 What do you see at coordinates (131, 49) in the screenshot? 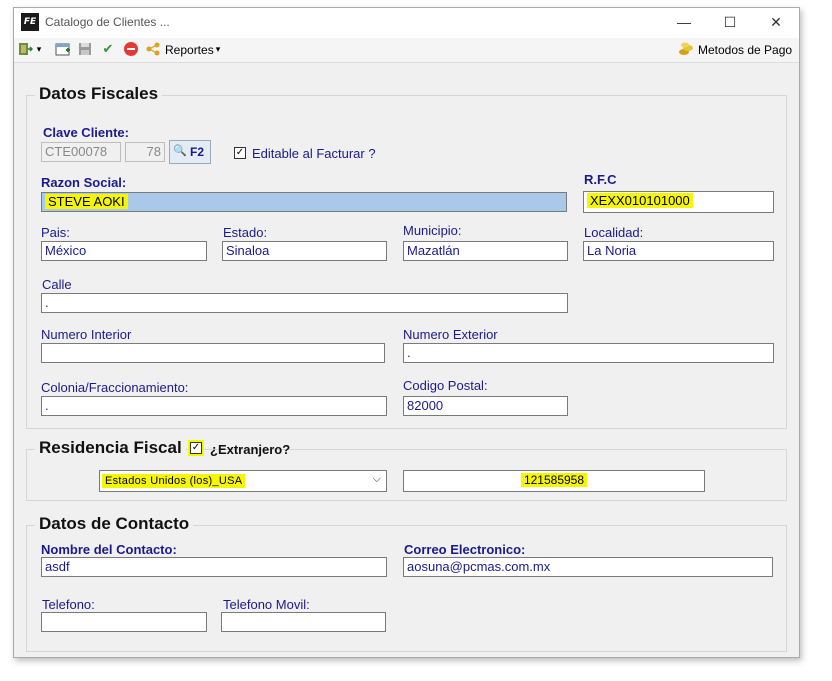
I see `cancel-icon` at bounding box center [131, 49].